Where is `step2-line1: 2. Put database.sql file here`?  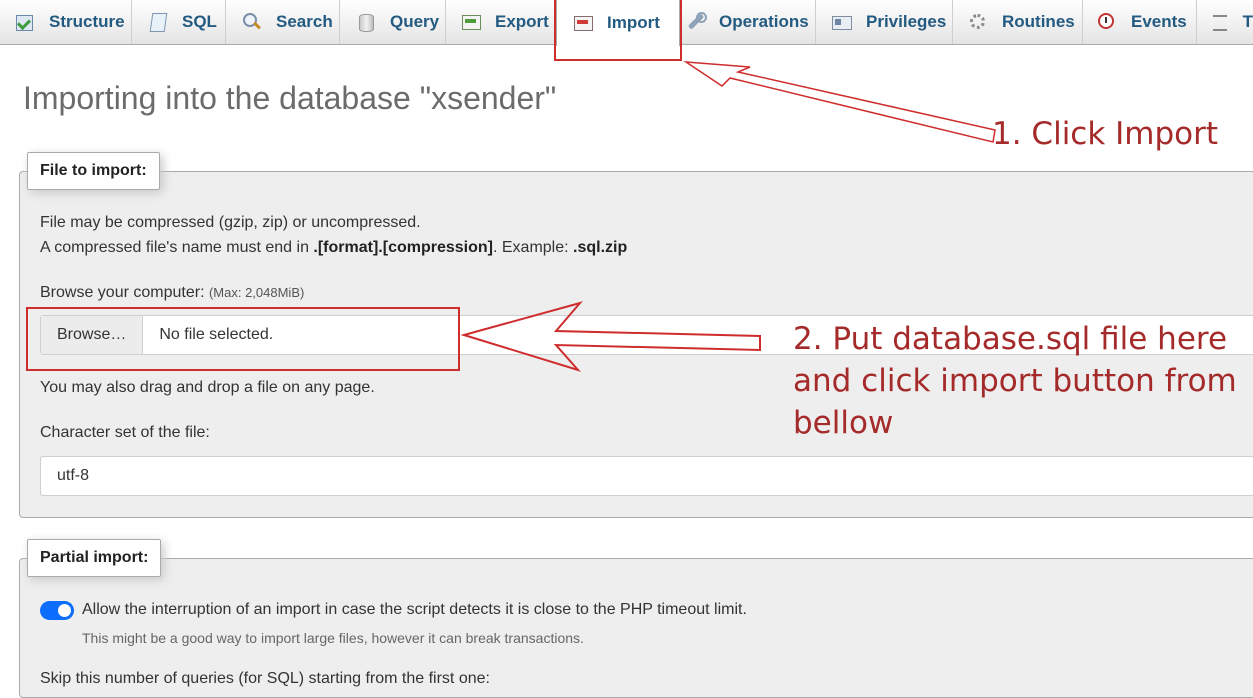
step2-line1: 2. Put database.sql file here is located at coordinates (1010, 339).